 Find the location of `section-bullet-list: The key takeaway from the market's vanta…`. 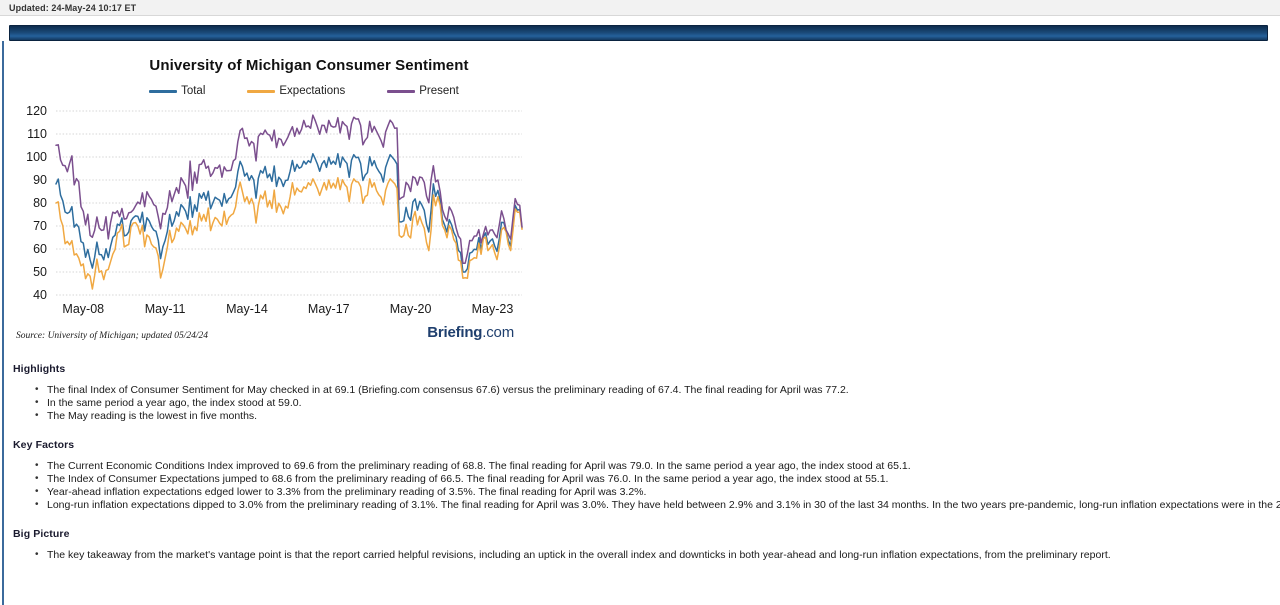

section-bullet-list: The key takeaway from the market's vanta… is located at coordinates (646, 555).